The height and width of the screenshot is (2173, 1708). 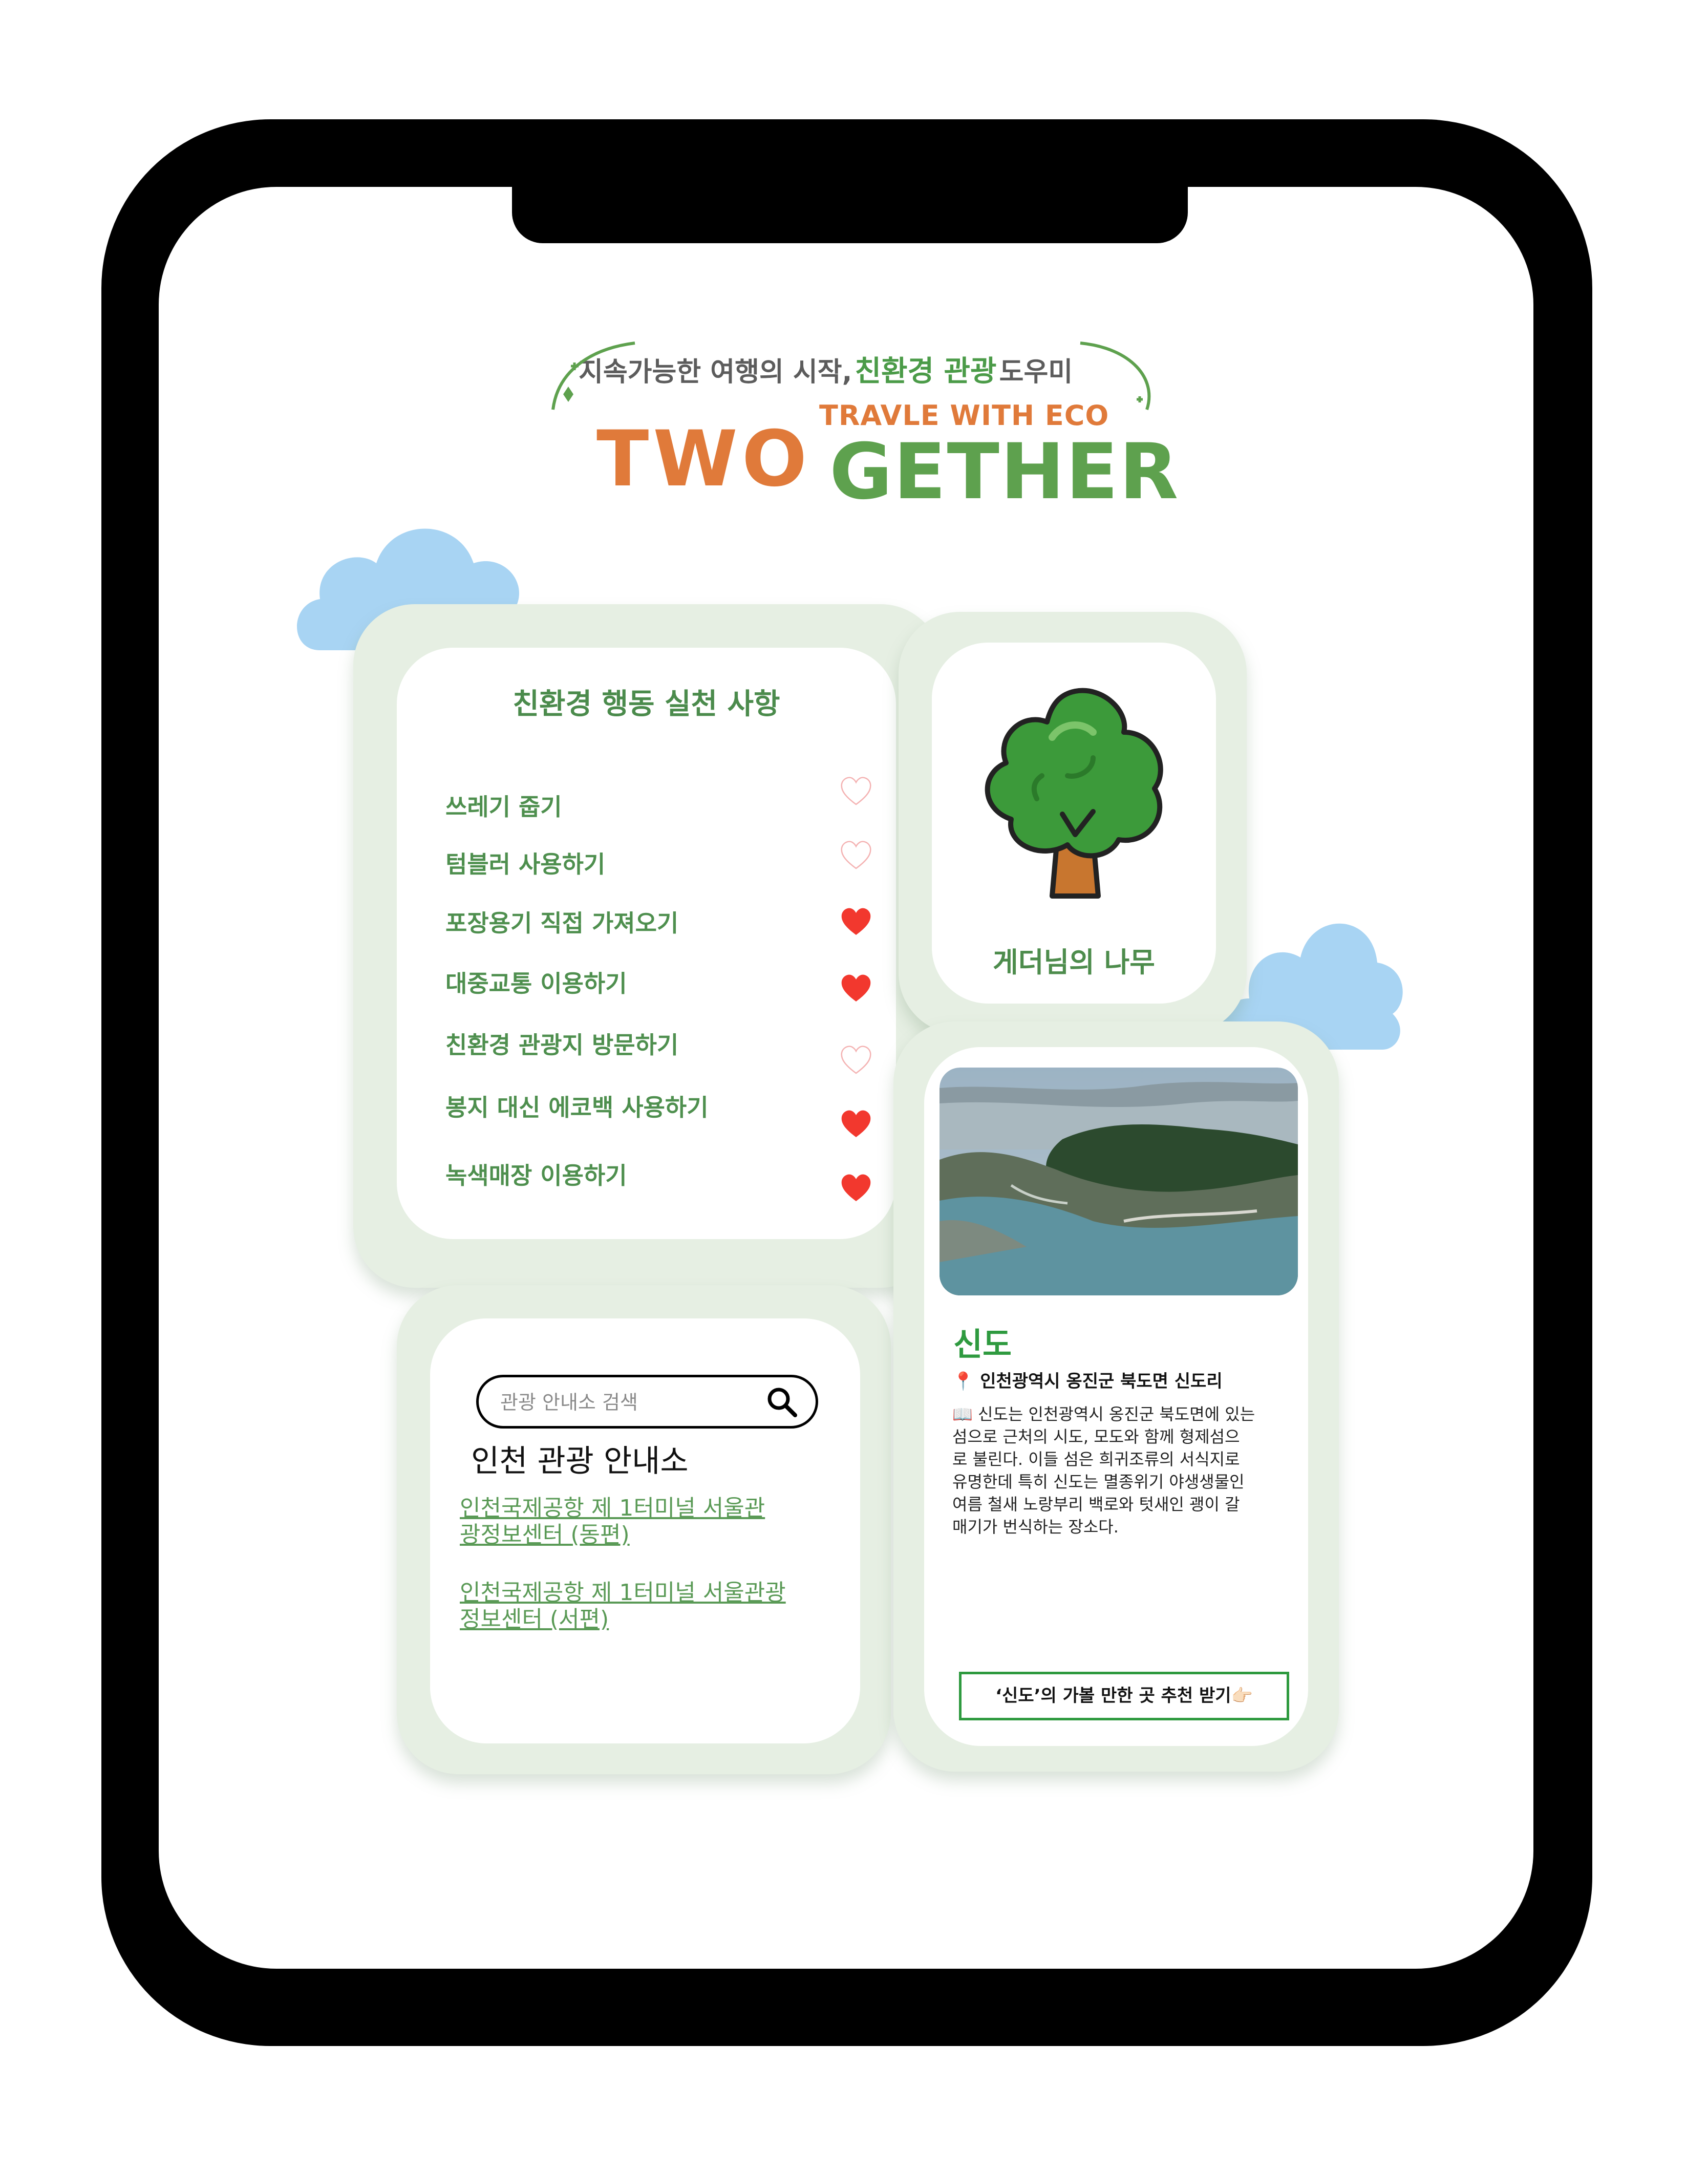 I want to click on eco-action-label: 텀블러 사용하기, so click(x=526, y=864).